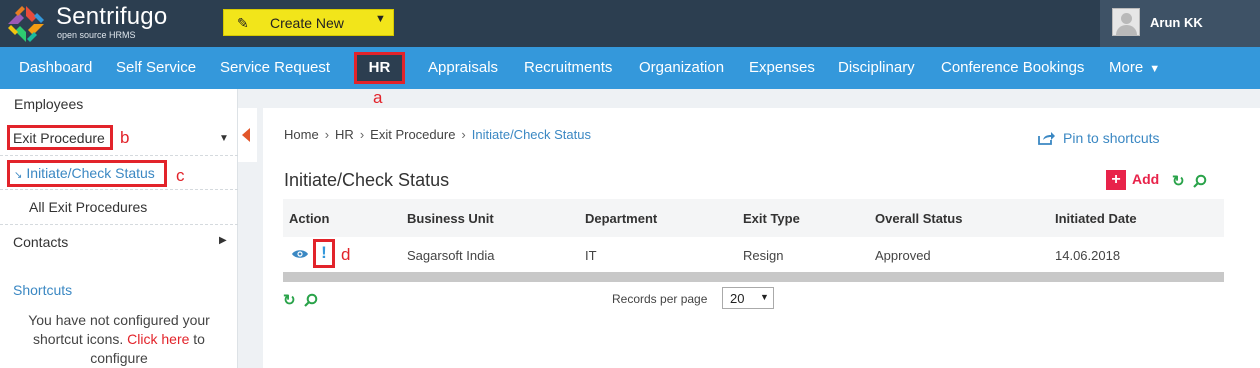 The image size is (1260, 368). What do you see at coordinates (111, 17) in the screenshot?
I see `brand-name: Sentrifugo` at bounding box center [111, 17].